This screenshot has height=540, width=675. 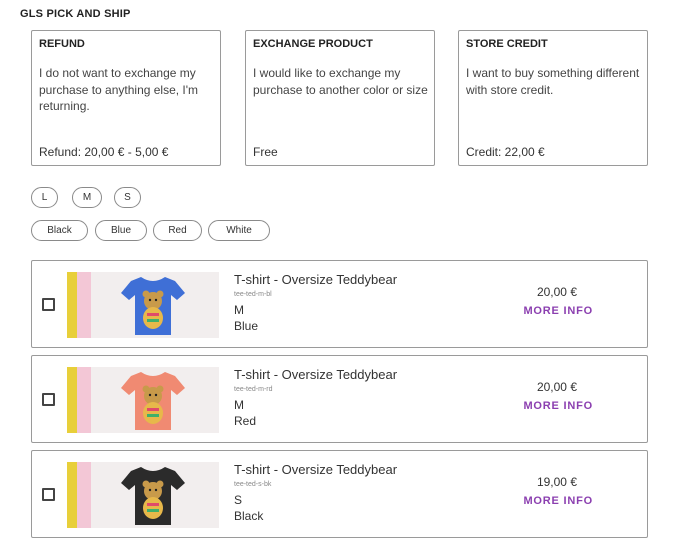 I want to click on size-filter-l: L, so click(x=44, y=197).